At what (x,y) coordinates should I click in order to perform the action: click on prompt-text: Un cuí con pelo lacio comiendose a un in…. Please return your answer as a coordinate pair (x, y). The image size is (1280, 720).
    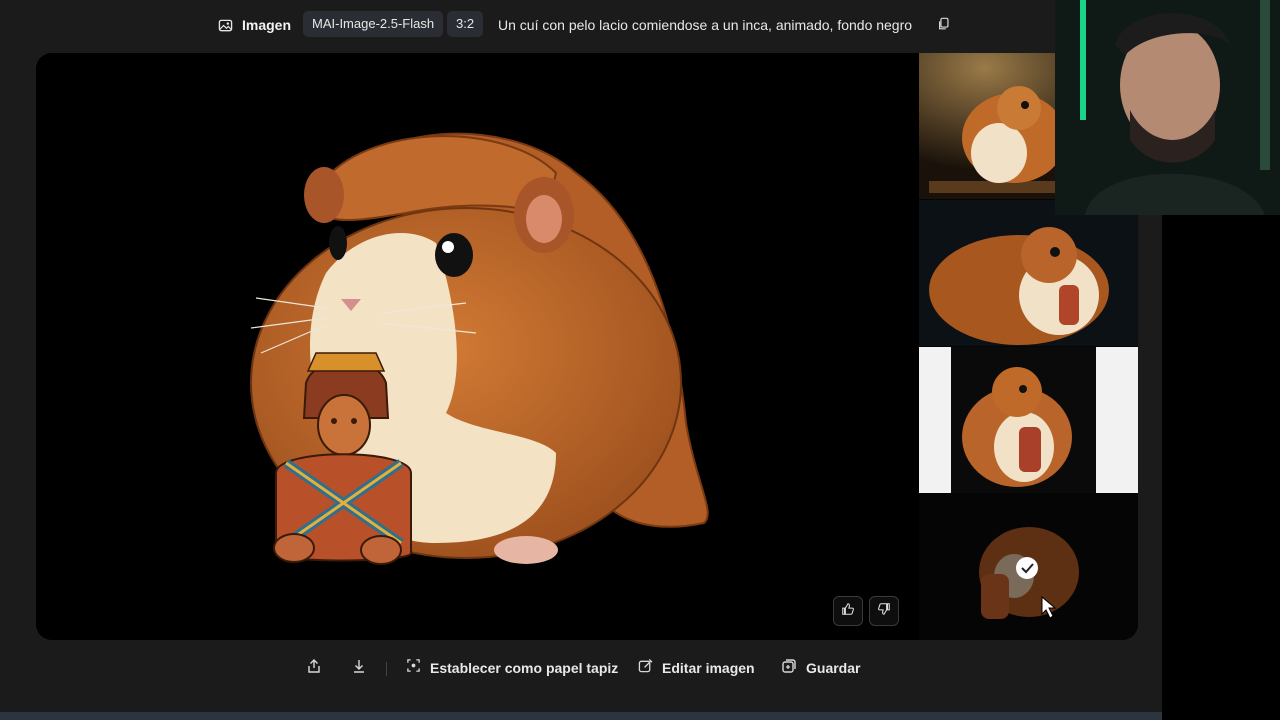
    Looking at the image, I should click on (705, 25).